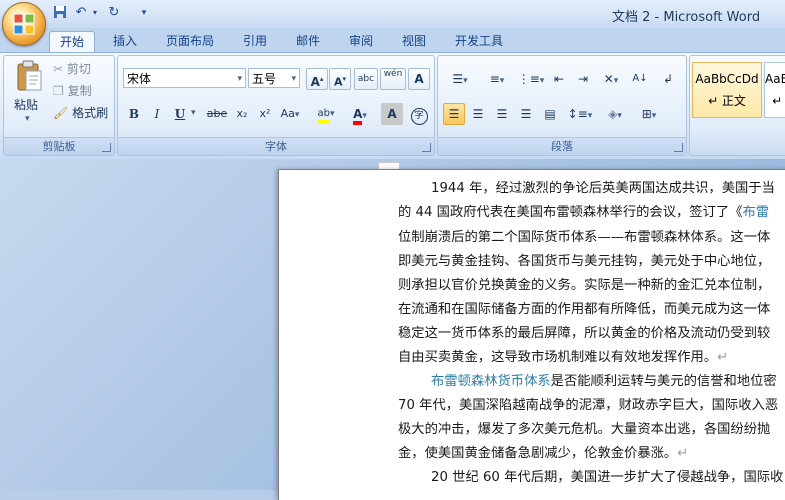 Image resolution: width=785 pixels, height=500 pixels. I want to click on align-center-icon: ☰, so click(478, 114).